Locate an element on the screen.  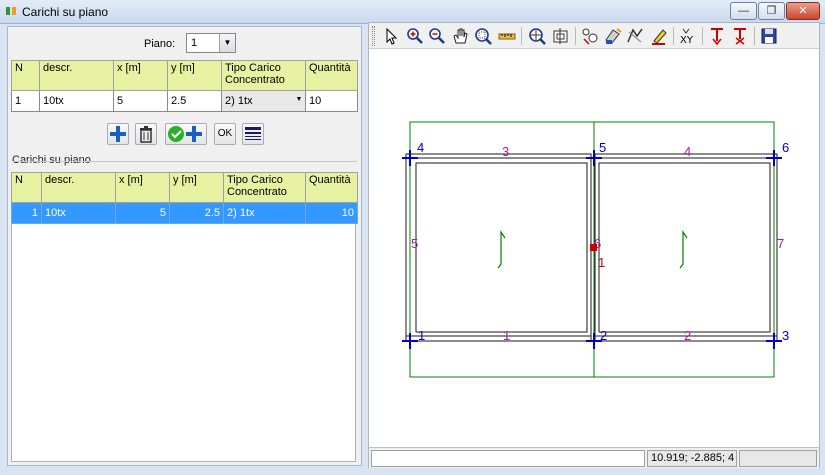
zoom-previous-icon is located at coordinates (560, 36).